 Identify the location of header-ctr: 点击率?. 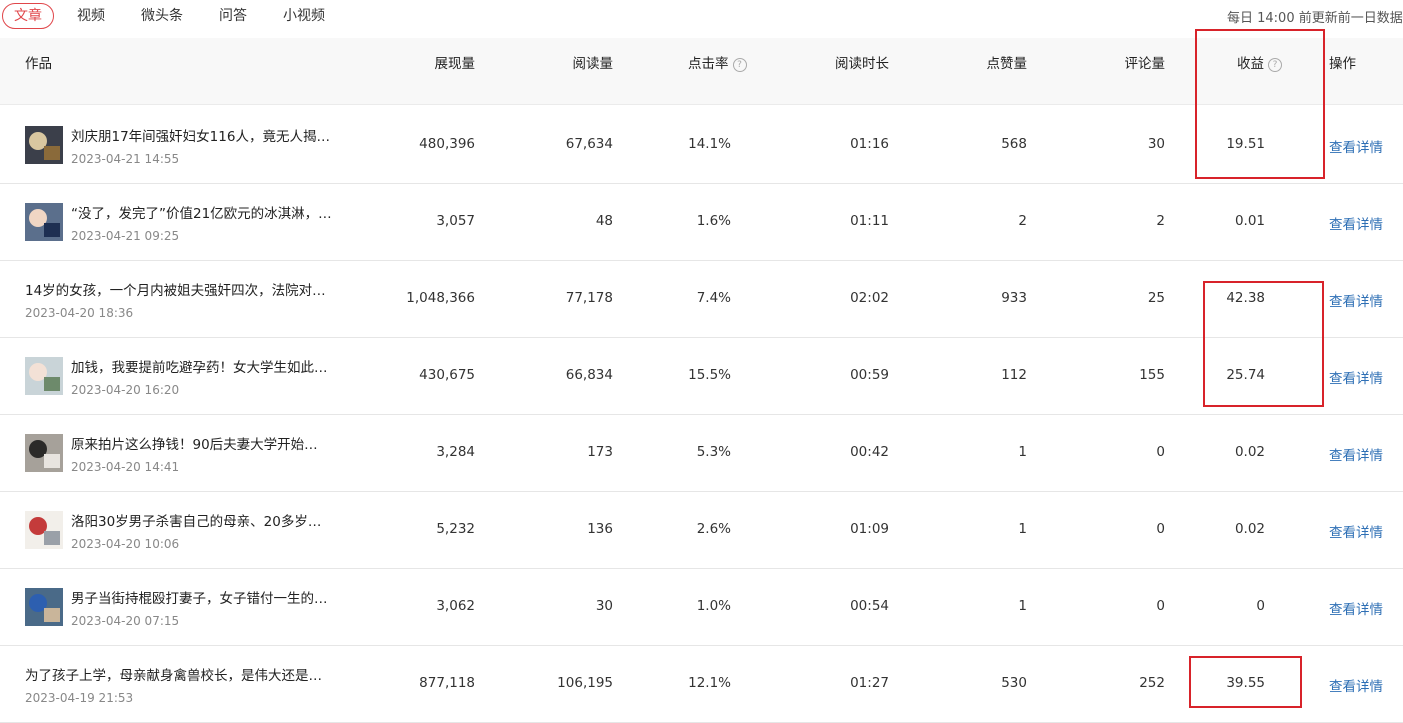
(717, 64).